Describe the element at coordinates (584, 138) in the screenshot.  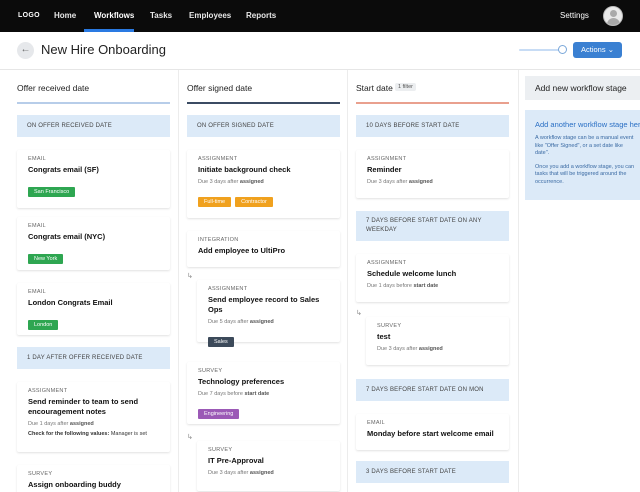
I see `info-line: A workflow stage can be a manual event` at that location.